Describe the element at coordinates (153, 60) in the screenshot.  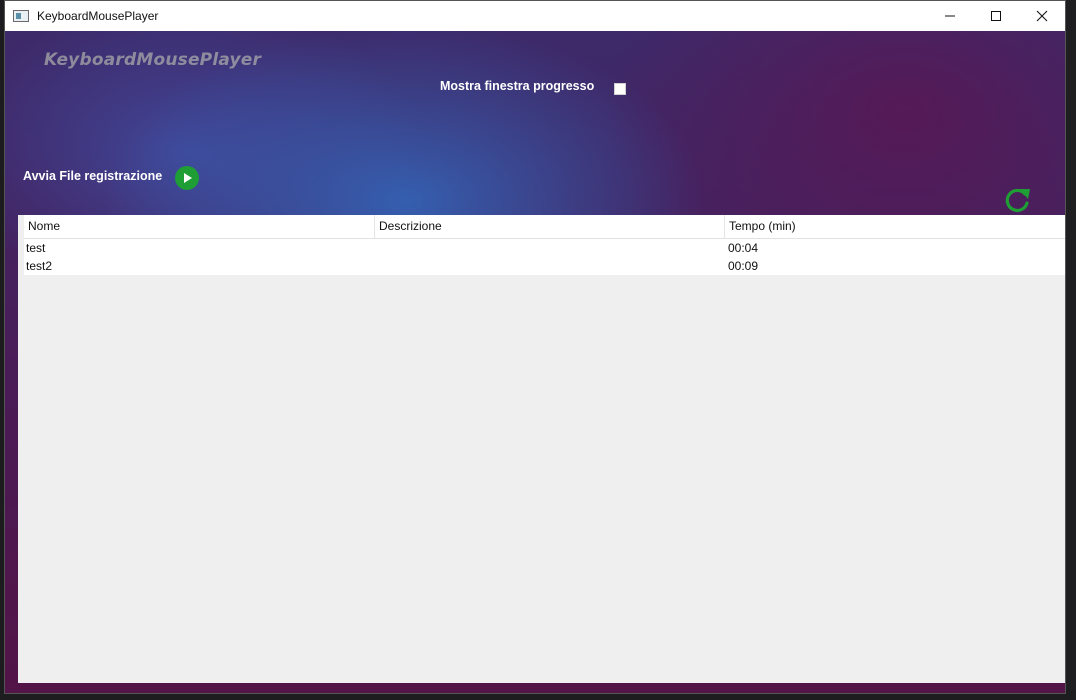
I see `app-name-watermark: KeyboardMousePlayer` at that location.